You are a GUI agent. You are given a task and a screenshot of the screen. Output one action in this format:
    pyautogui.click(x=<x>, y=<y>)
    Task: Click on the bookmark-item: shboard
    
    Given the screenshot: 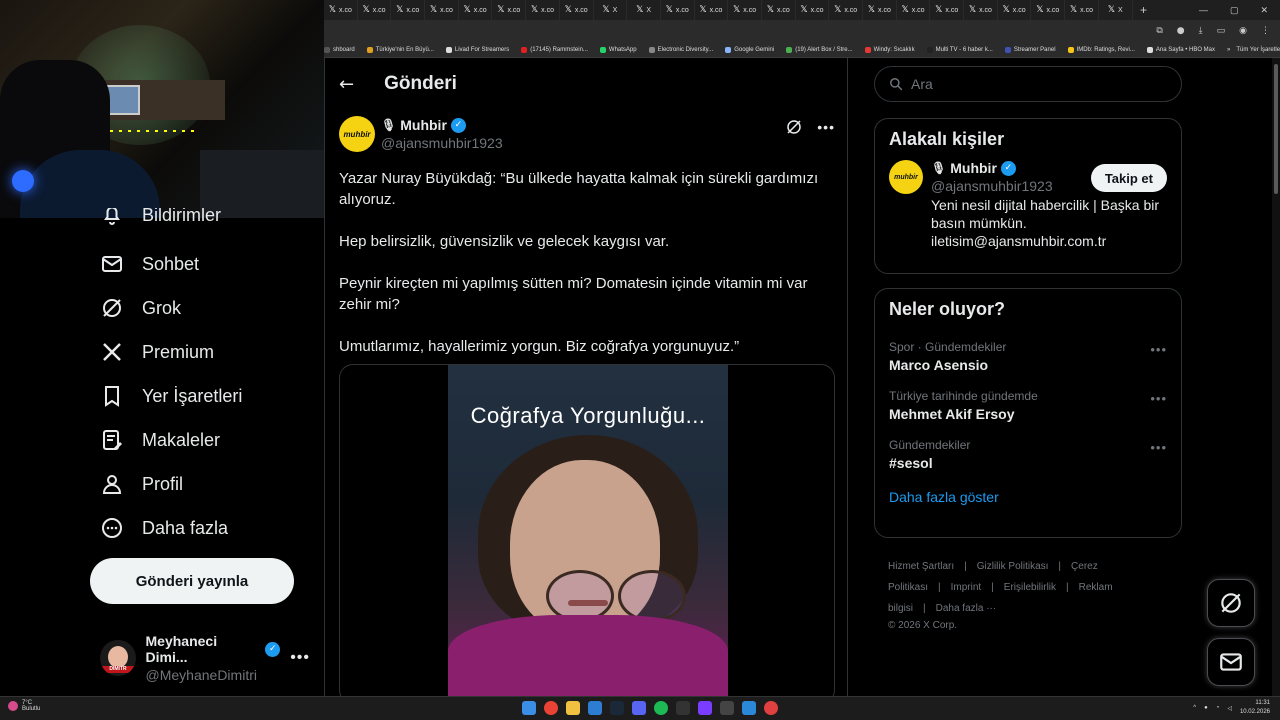 What is the action you would take?
    pyautogui.click(x=339, y=49)
    